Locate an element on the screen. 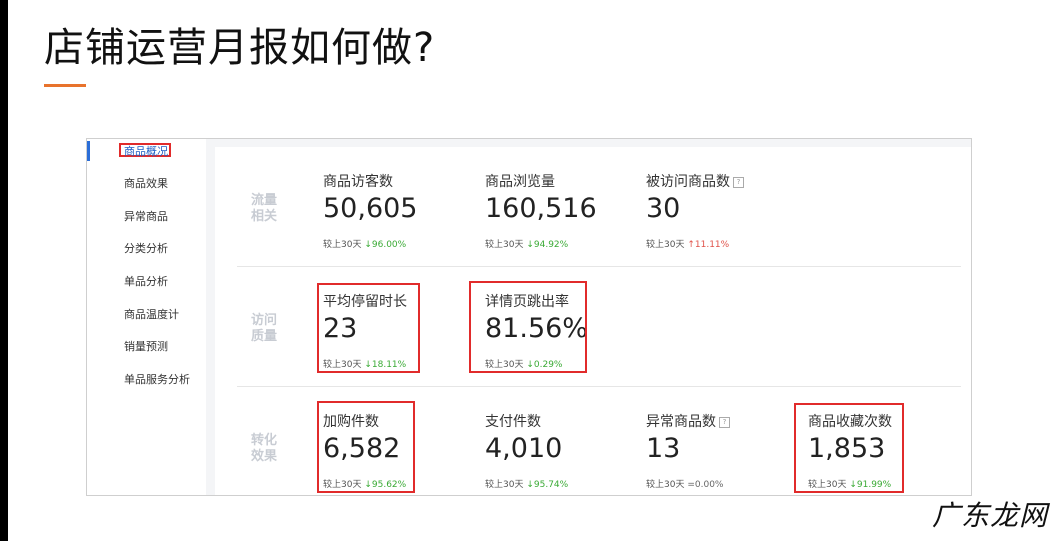  metric-value: 30 is located at coordinates (663, 208).